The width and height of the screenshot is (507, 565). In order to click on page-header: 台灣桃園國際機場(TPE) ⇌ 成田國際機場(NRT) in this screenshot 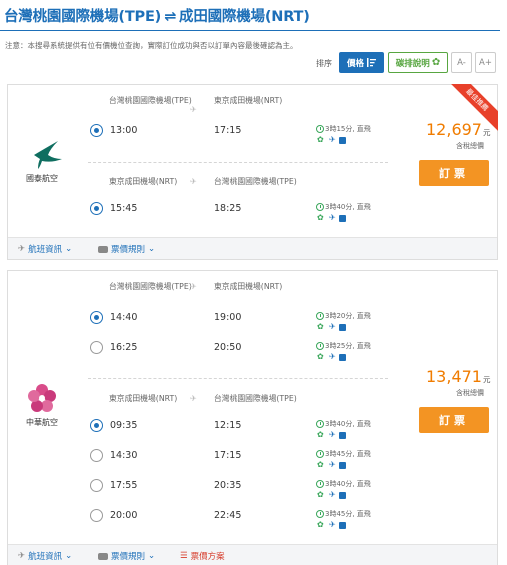, I will do `click(253, 17)`.